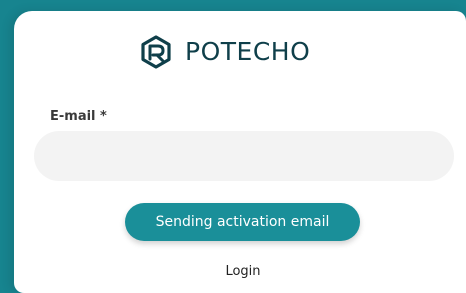 The image size is (466, 293). Describe the element at coordinates (240, 271) in the screenshot. I see `login-link: Login` at that location.